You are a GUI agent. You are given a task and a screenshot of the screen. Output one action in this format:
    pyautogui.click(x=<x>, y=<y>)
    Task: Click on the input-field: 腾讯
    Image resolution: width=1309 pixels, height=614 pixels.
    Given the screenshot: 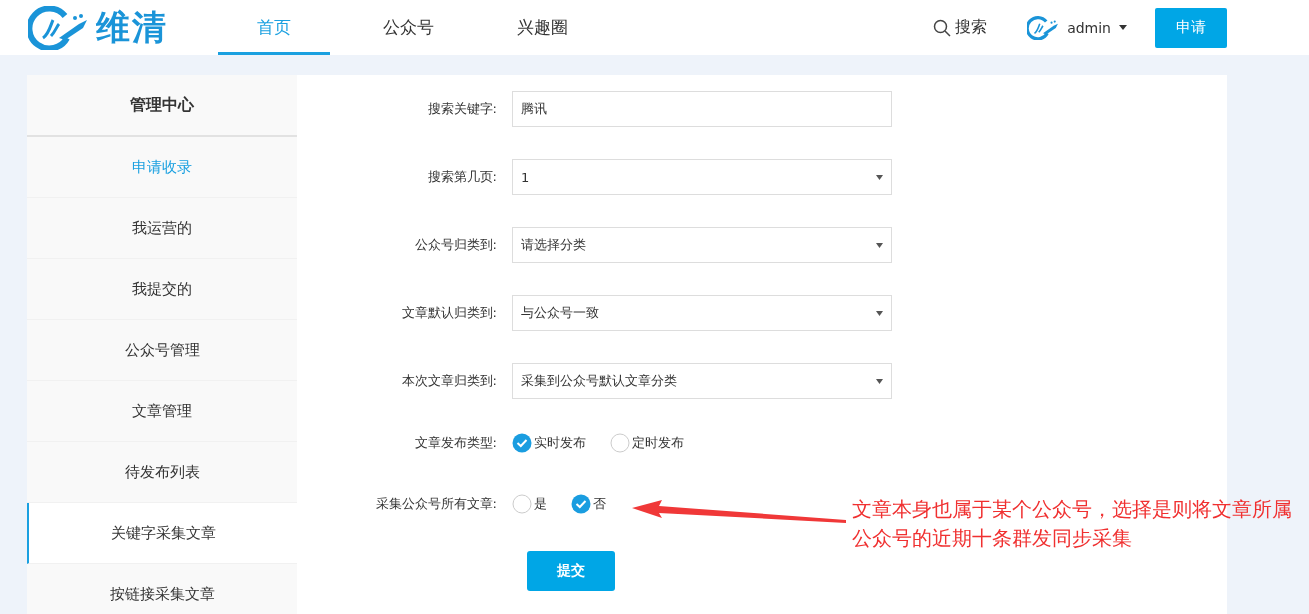 What is the action you would take?
    pyautogui.click(x=702, y=109)
    